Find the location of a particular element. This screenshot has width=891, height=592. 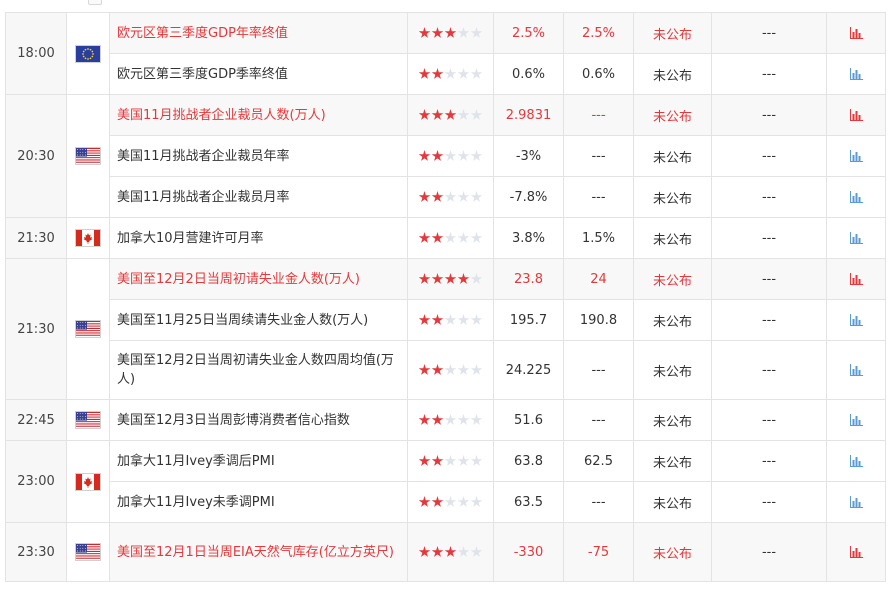

event-name: 加拿大10月营建许可月率 is located at coordinates (258, 238).